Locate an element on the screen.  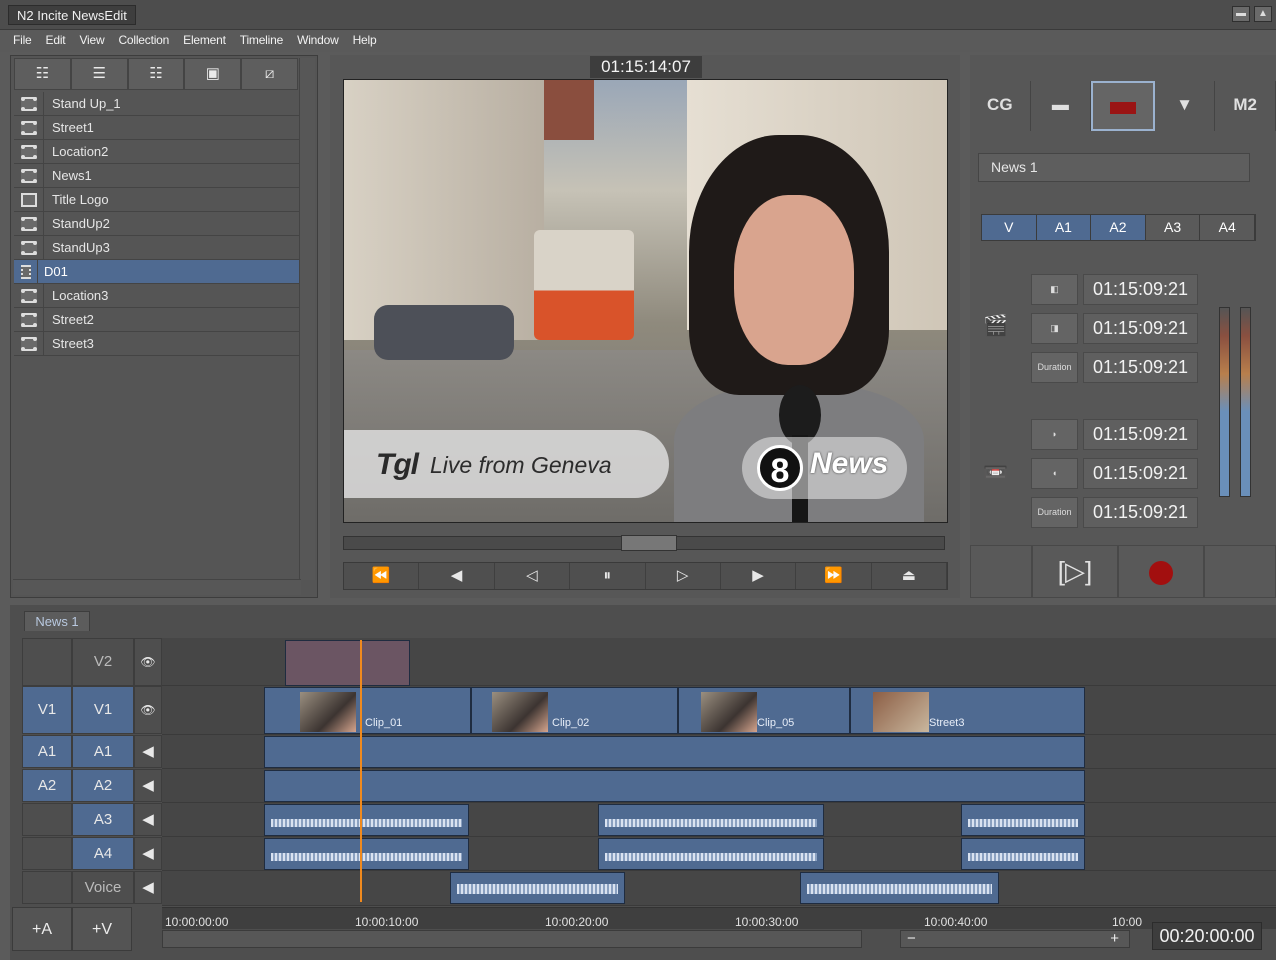
bin-vertical-scrollbar is located at coordinates (307, 319).